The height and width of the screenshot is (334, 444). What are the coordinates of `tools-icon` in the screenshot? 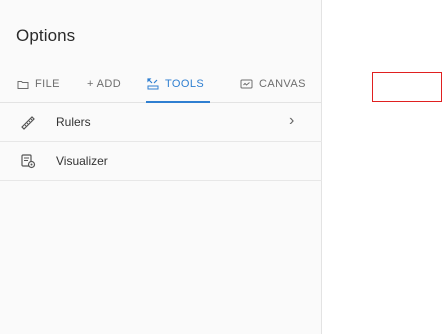 It's located at (152, 84).